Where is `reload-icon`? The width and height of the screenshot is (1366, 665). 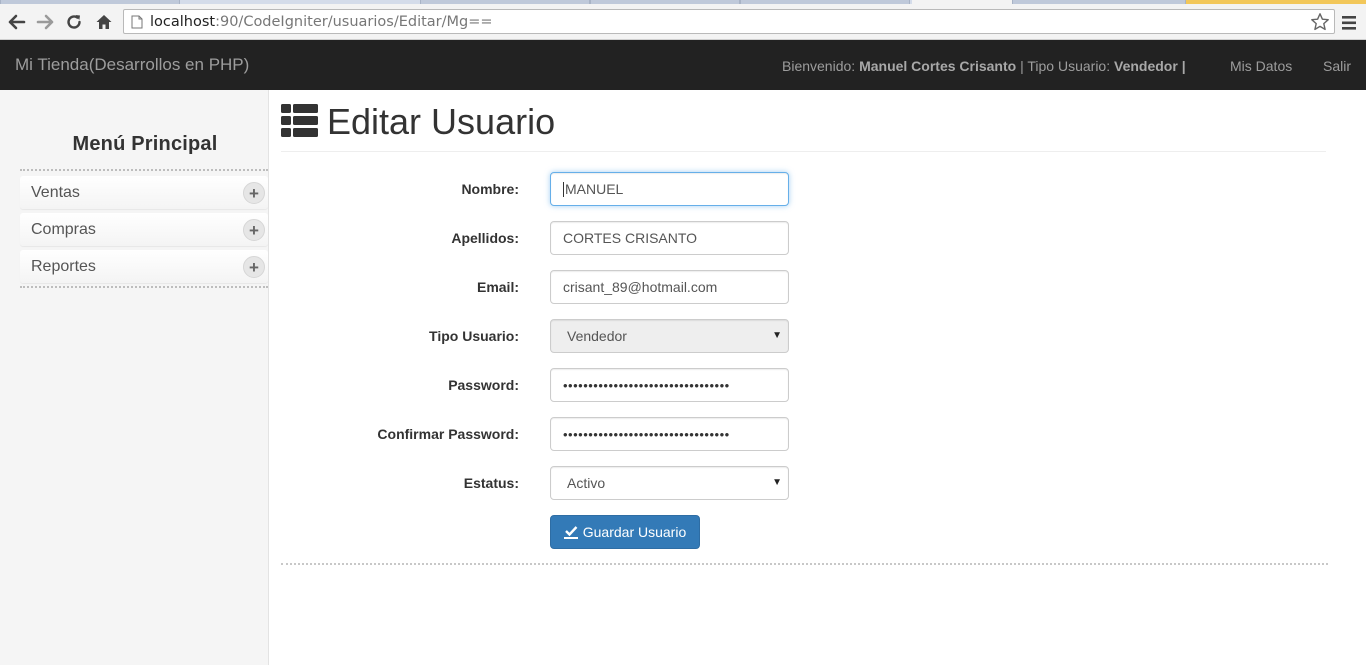
reload-icon is located at coordinates (74, 22).